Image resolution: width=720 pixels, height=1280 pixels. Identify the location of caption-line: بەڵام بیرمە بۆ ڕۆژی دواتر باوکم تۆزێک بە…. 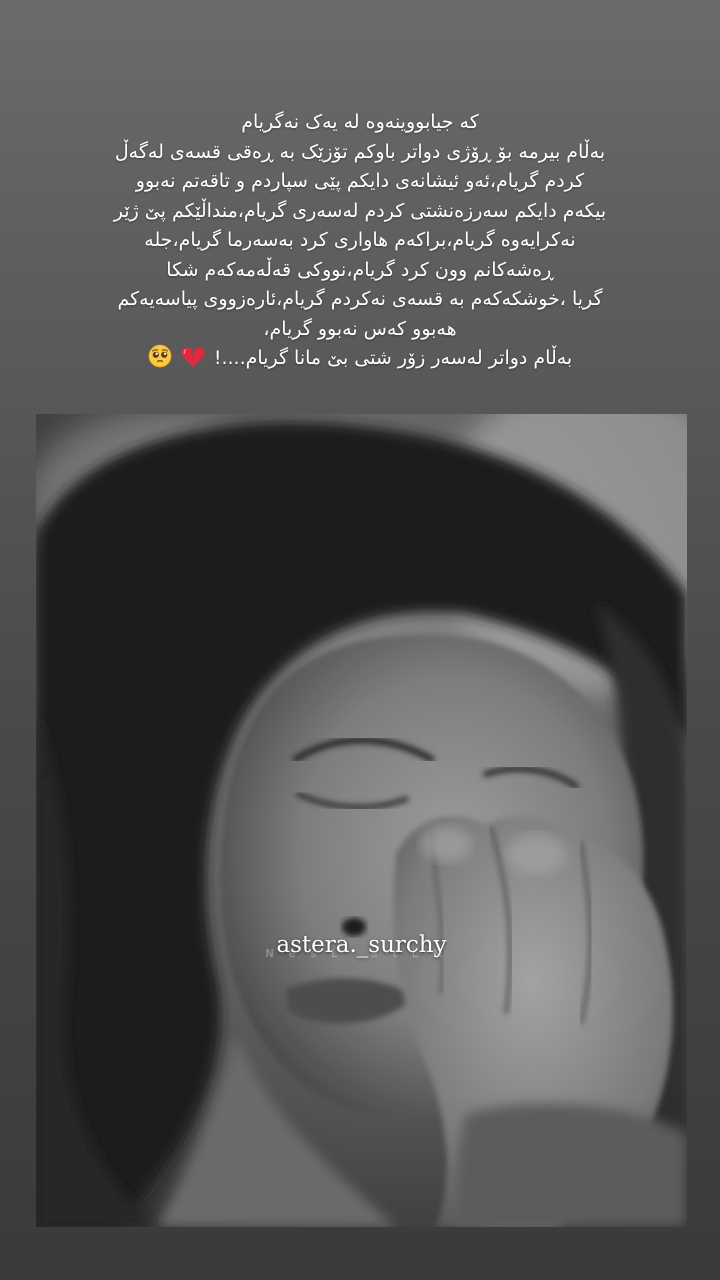
(360, 151).